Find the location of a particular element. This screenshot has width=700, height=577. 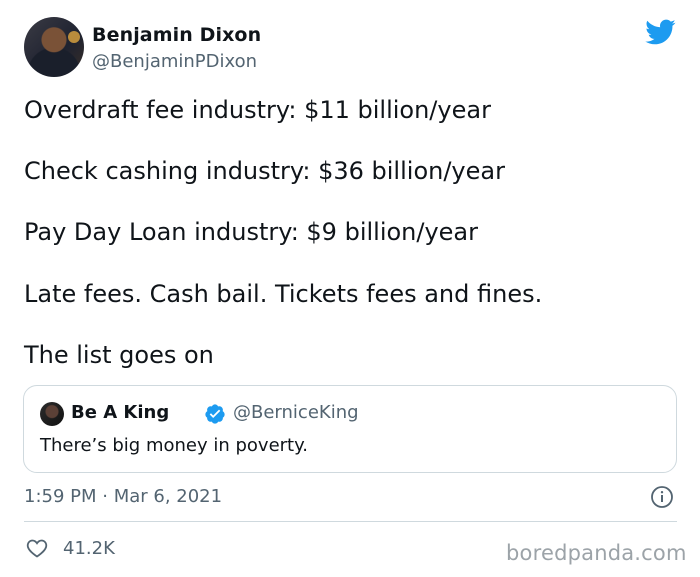

tweet-line-payday-loan: Pay Day Loan industry: $9 billion/year is located at coordinates (251, 232).